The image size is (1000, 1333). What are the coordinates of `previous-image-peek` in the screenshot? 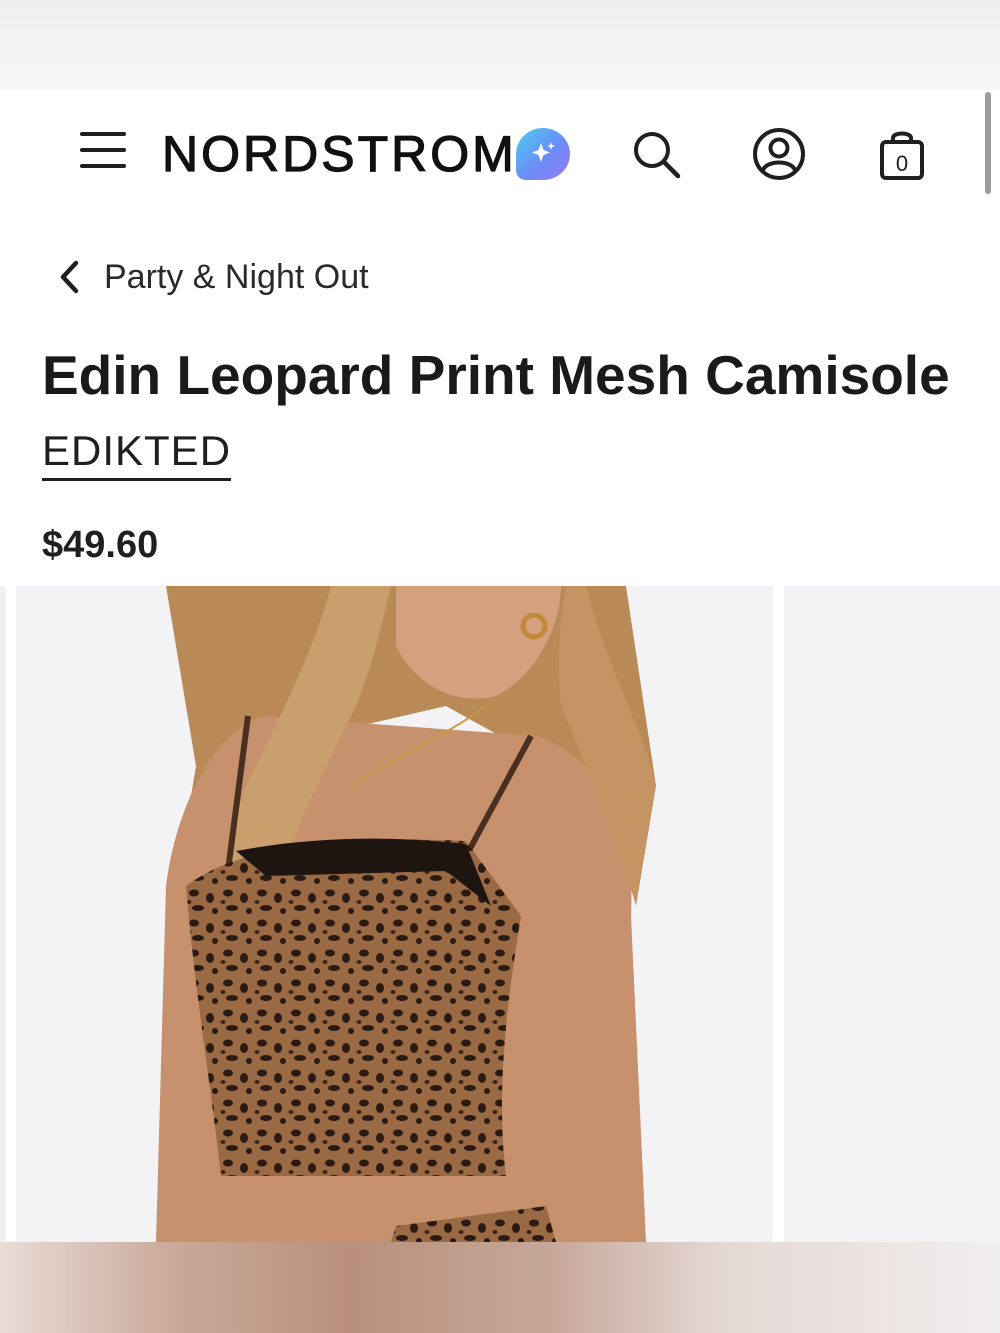 It's located at (3, 914).